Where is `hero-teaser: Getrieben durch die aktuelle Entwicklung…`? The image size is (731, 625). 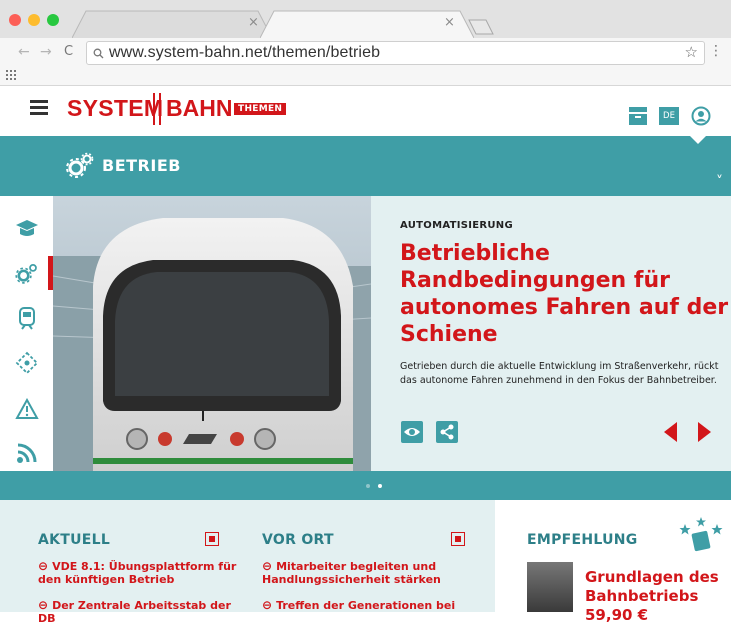
hero-teaser: Getrieben durch die aktuelle Entwicklung… is located at coordinates (559, 373).